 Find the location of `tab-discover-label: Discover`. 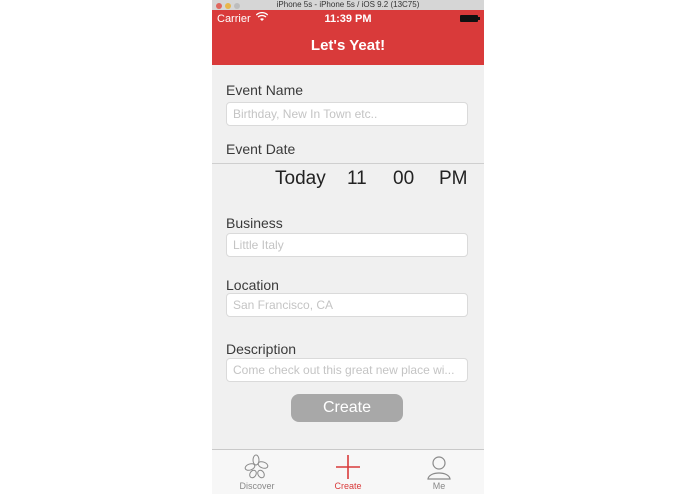

tab-discover-label: Discover is located at coordinates (257, 486).